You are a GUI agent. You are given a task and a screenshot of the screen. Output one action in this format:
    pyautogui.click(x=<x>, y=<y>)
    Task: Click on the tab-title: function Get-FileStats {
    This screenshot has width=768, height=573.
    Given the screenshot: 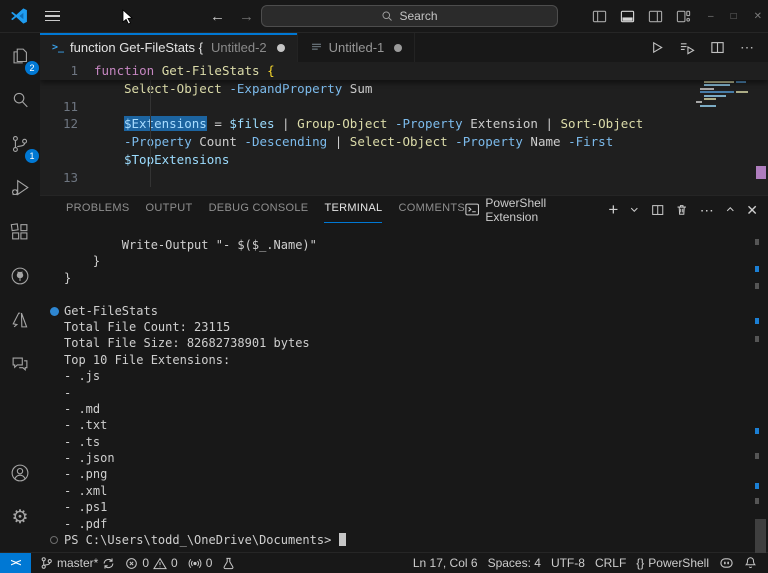 What is the action you would take?
    pyautogui.click(x=136, y=47)
    